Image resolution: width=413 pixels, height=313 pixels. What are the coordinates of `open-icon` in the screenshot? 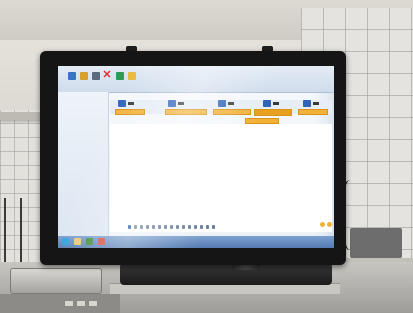 It's located at (84, 76).